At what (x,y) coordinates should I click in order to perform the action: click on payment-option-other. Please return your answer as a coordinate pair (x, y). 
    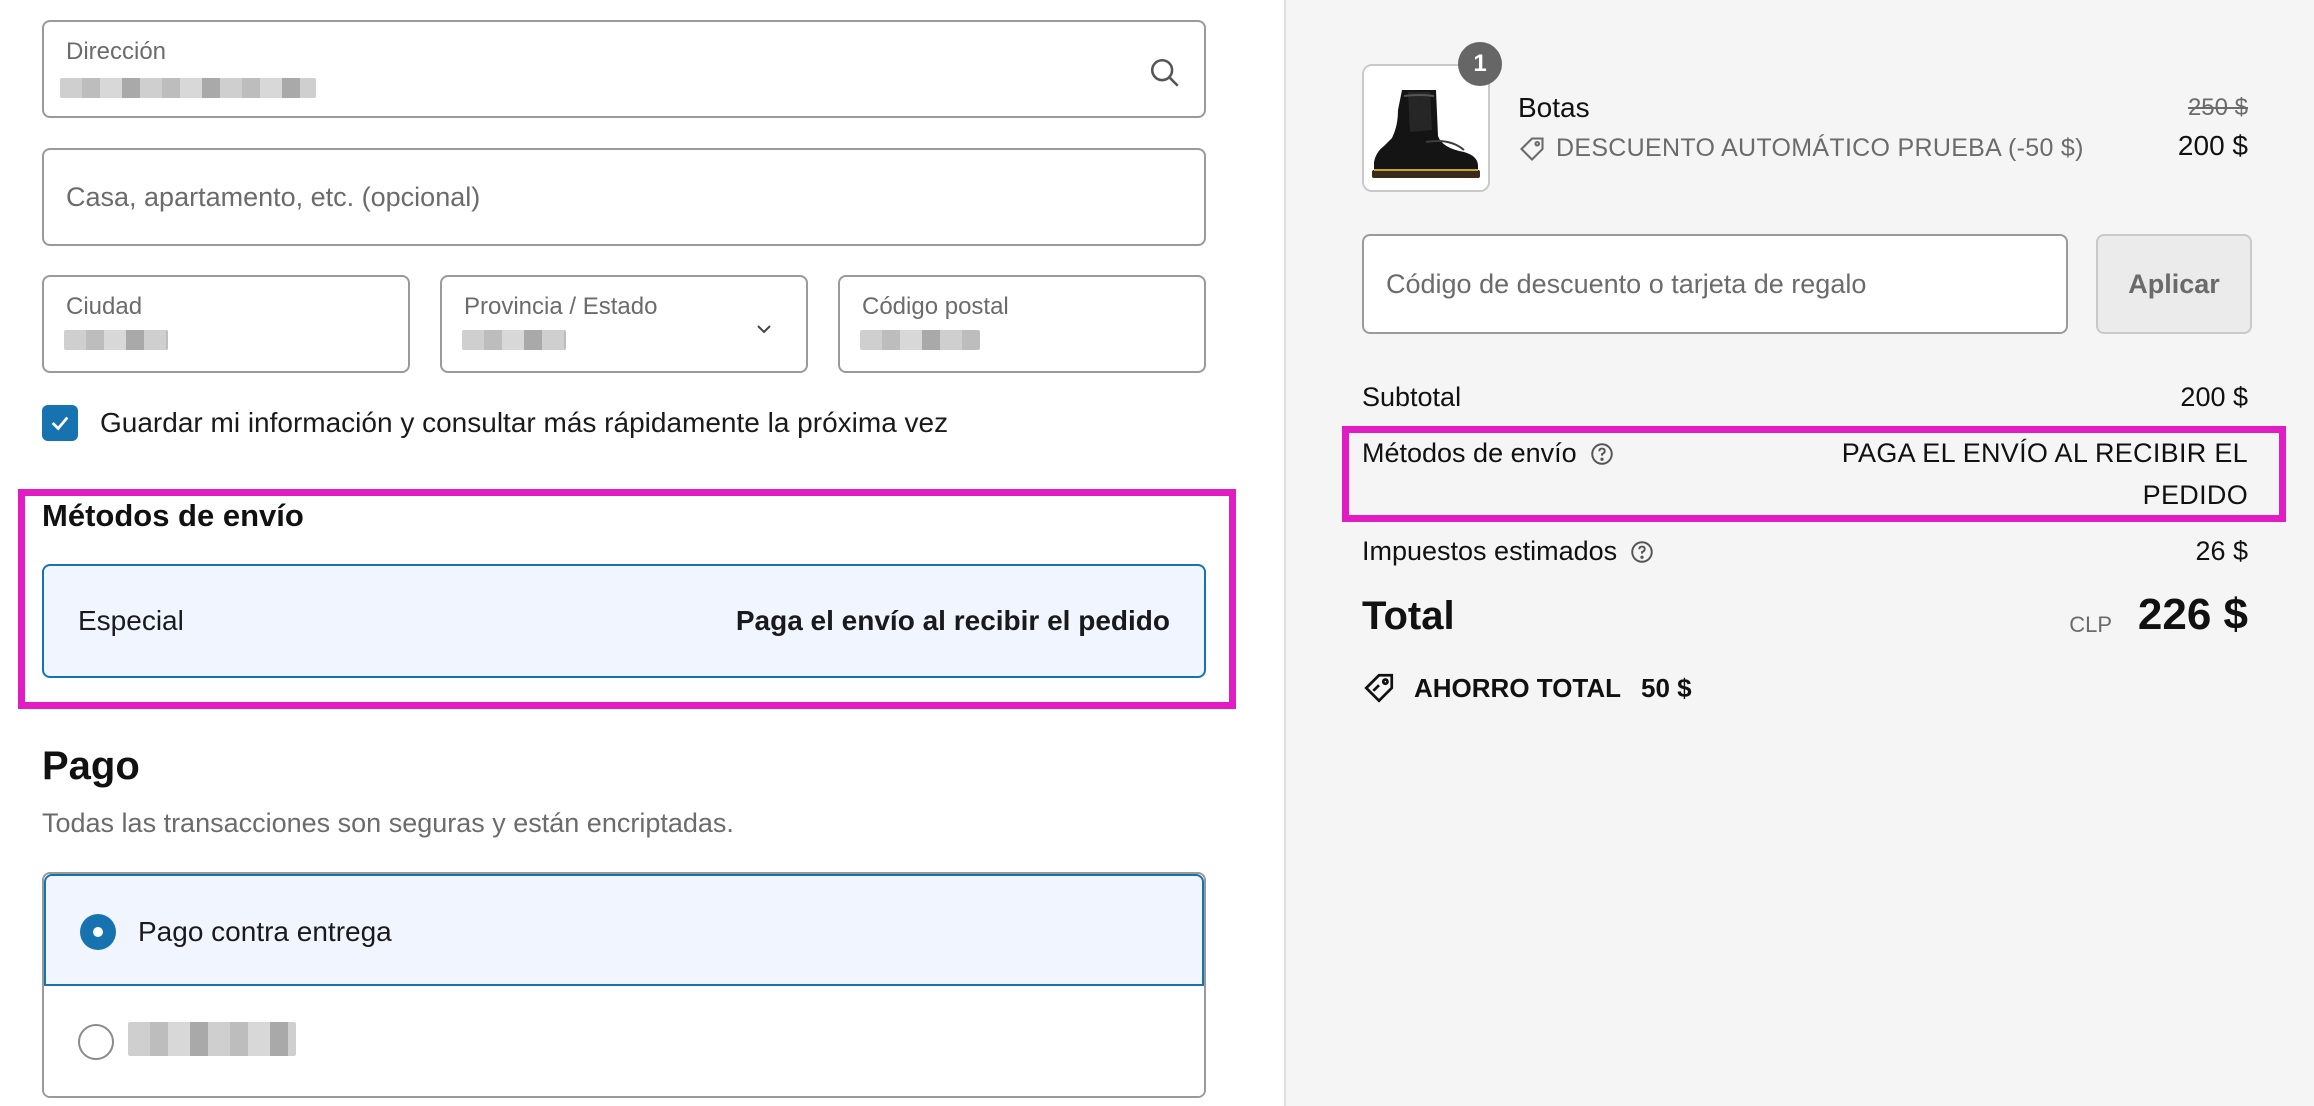
    Looking at the image, I should click on (624, 1041).